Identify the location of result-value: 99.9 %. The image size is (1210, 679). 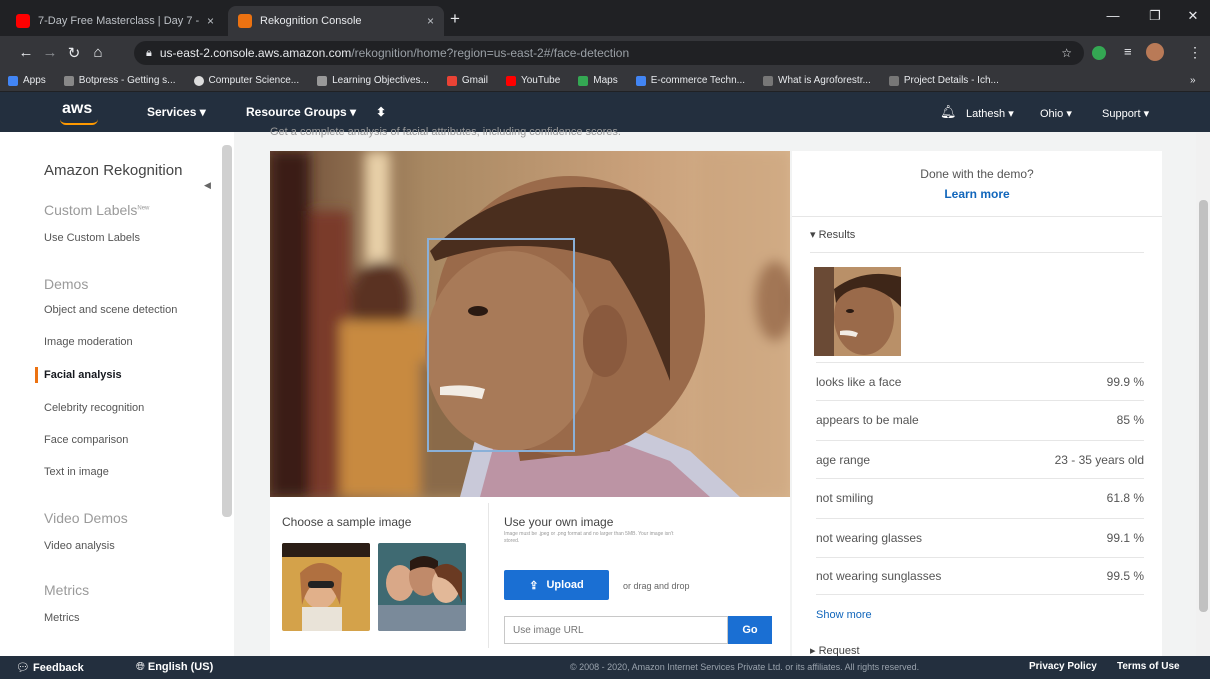
(1125, 381).